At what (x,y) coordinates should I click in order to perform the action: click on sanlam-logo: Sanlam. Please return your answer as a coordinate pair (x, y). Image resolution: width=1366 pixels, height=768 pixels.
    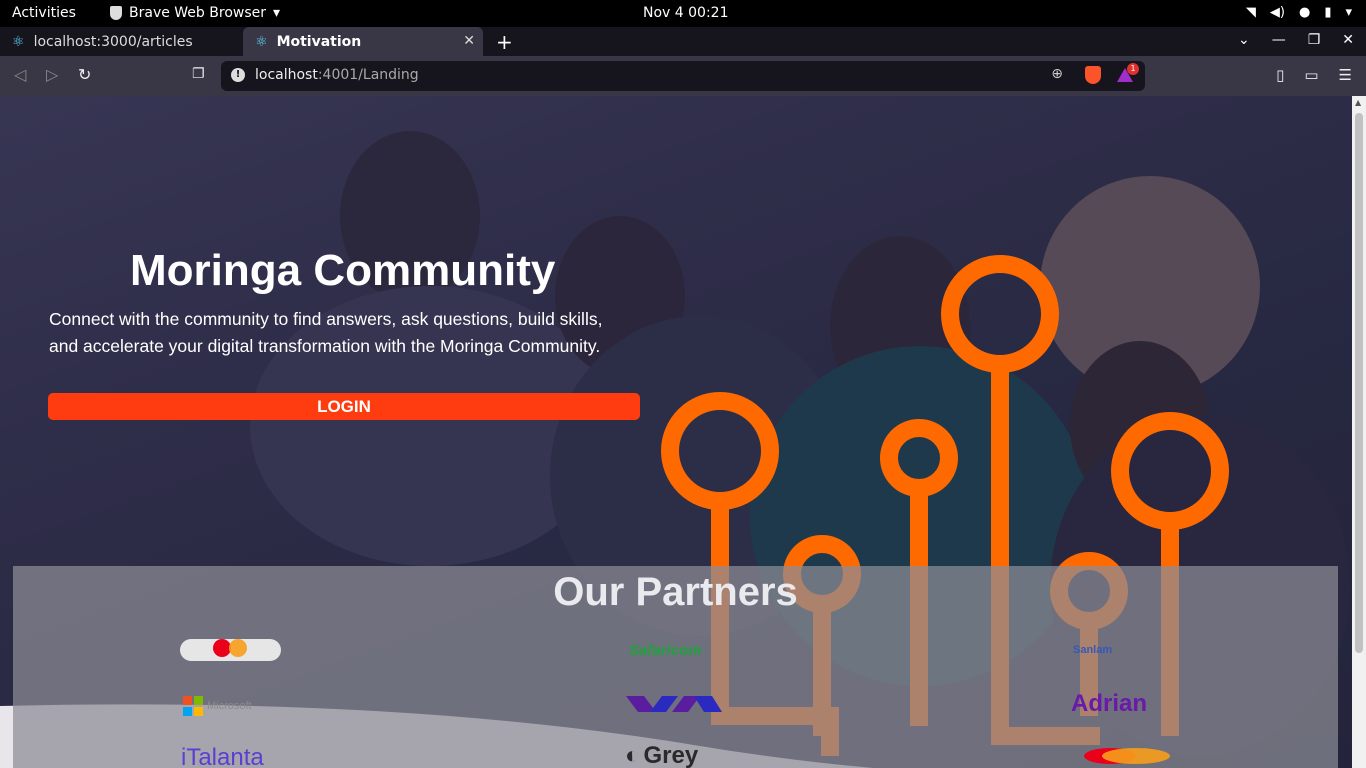
    Looking at the image, I should click on (1093, 650).